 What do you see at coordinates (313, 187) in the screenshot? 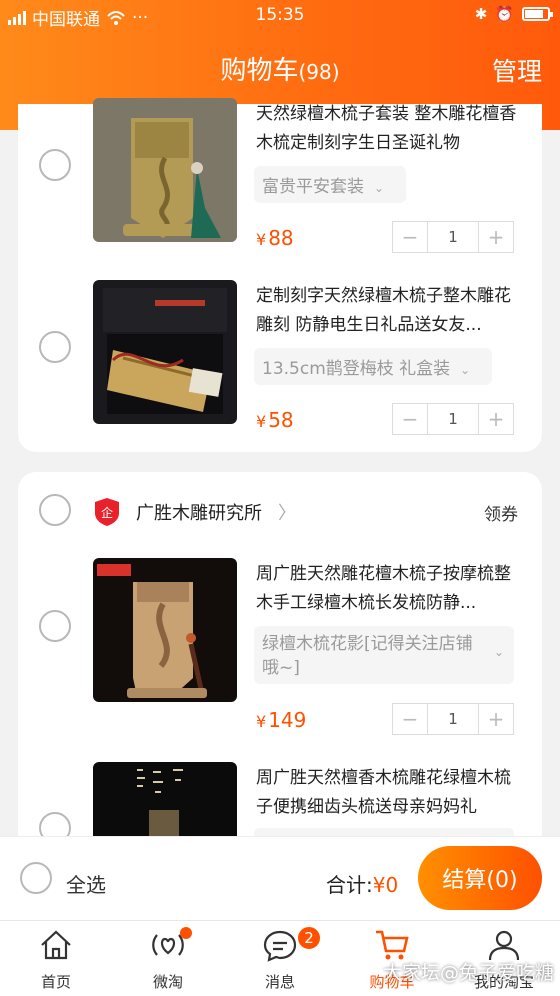
I see `sku-label: 富贵平安套装` at bounding box center [313, 187].